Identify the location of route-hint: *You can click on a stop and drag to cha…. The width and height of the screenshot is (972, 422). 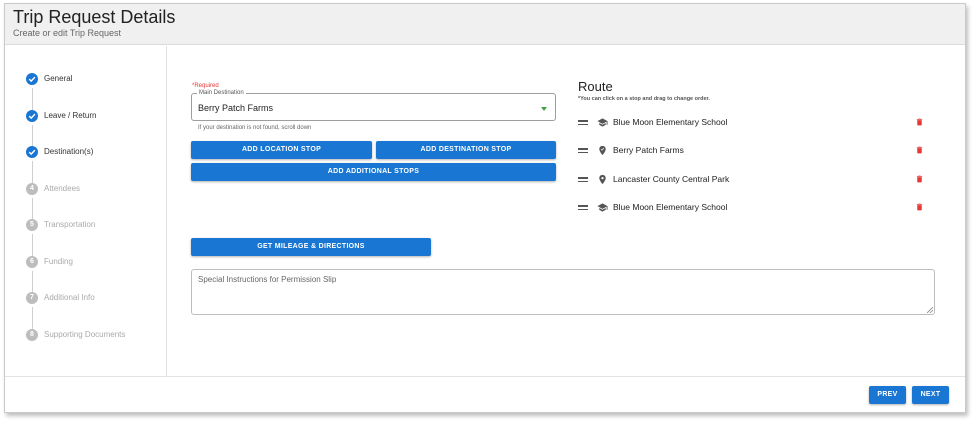
(644, 99).